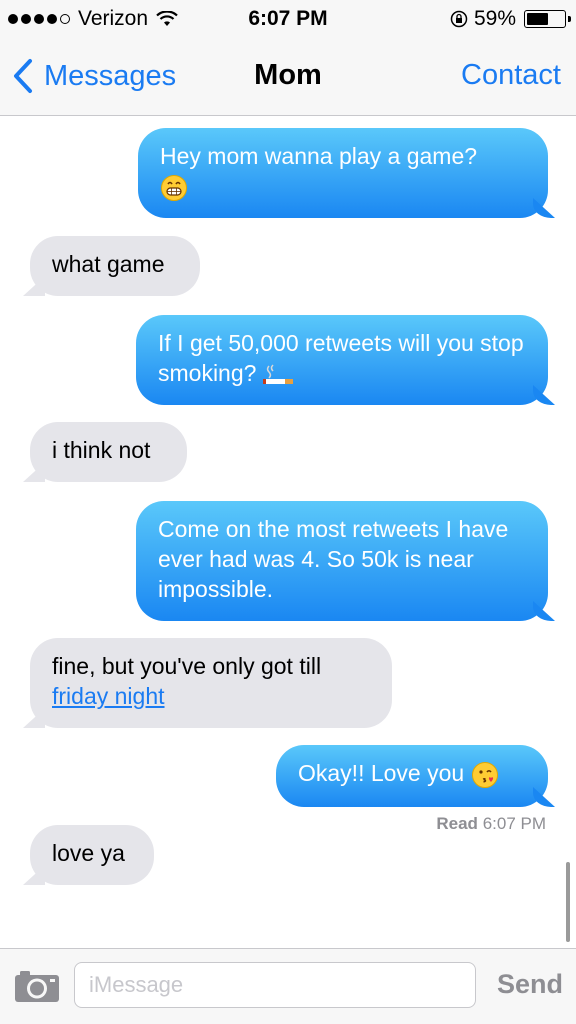 This screenshot has width=576, height=1024. I want to click on read-label: Read, so click(457, 823).